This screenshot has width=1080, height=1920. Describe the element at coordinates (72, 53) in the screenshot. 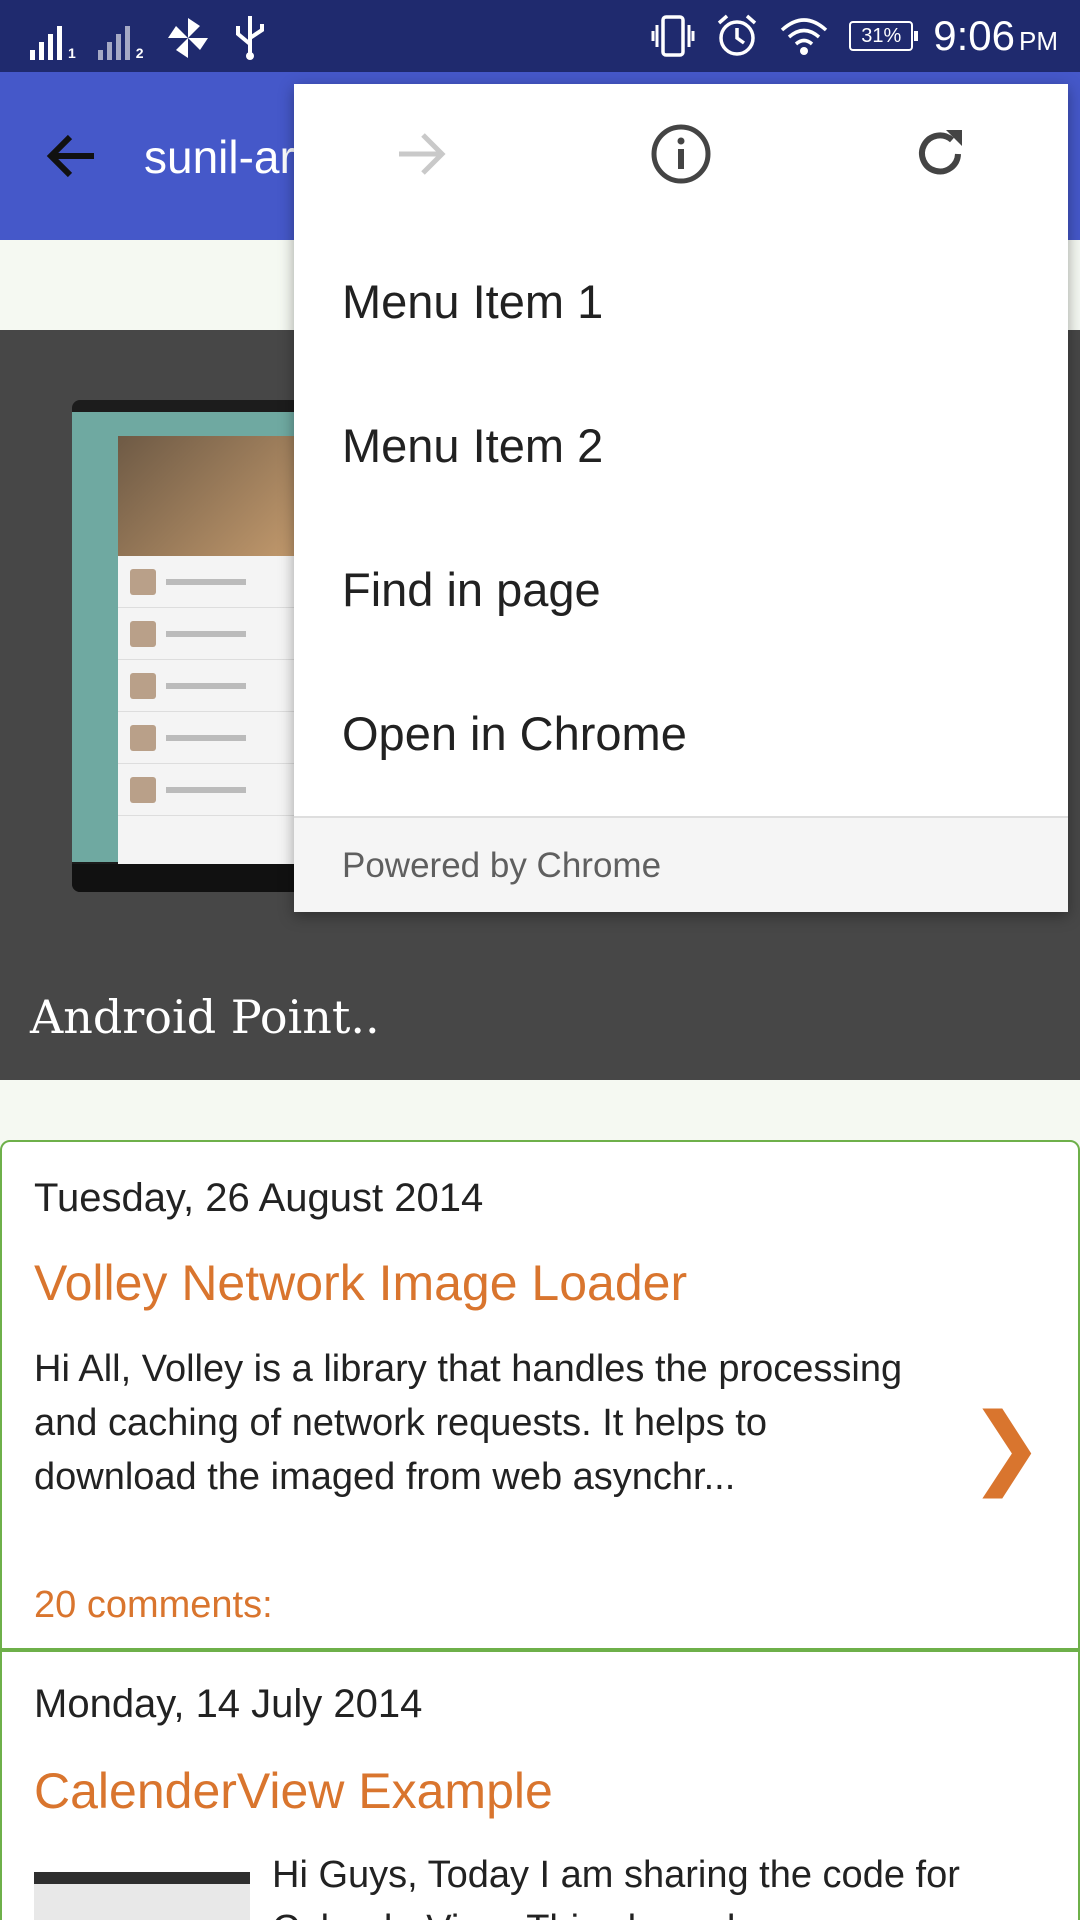

I see `sim1-label: 1` at that location.